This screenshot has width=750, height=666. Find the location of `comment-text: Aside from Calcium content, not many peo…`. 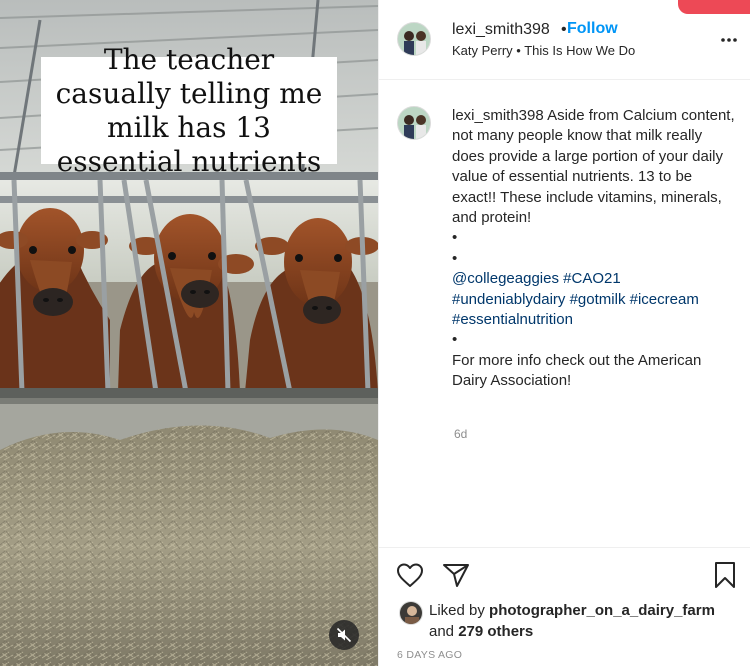

comment-text: Aside from Calcium content, not many peo… is located at coordinates (593, 167).